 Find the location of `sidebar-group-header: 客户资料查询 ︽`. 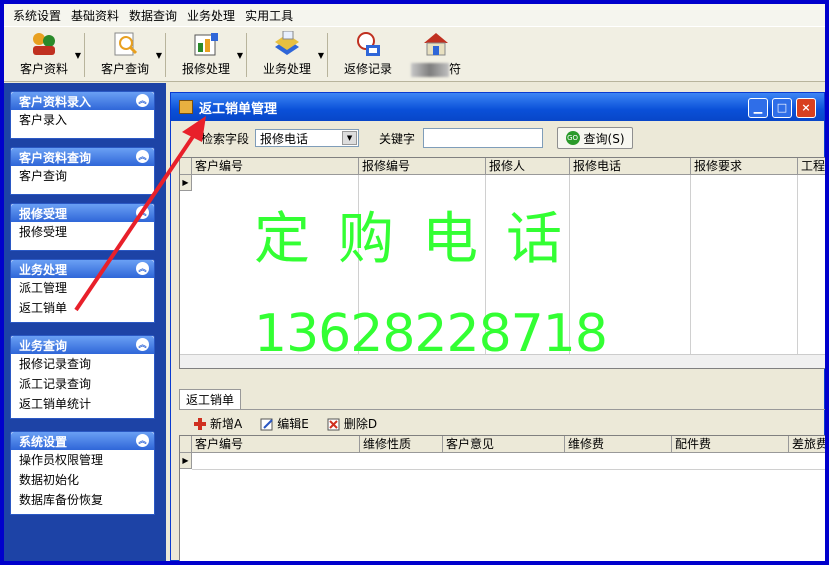

sidebar-group-header: 客户资料查询 ︽ is located at coordinates (82, 157).